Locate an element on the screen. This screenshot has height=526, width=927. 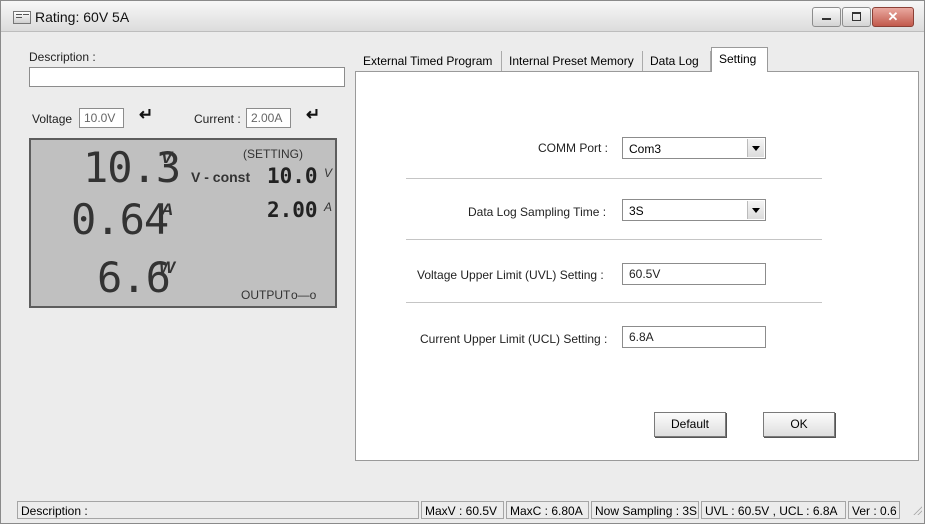
sampling-time-select: 3S is located at coordinates (694, 210).